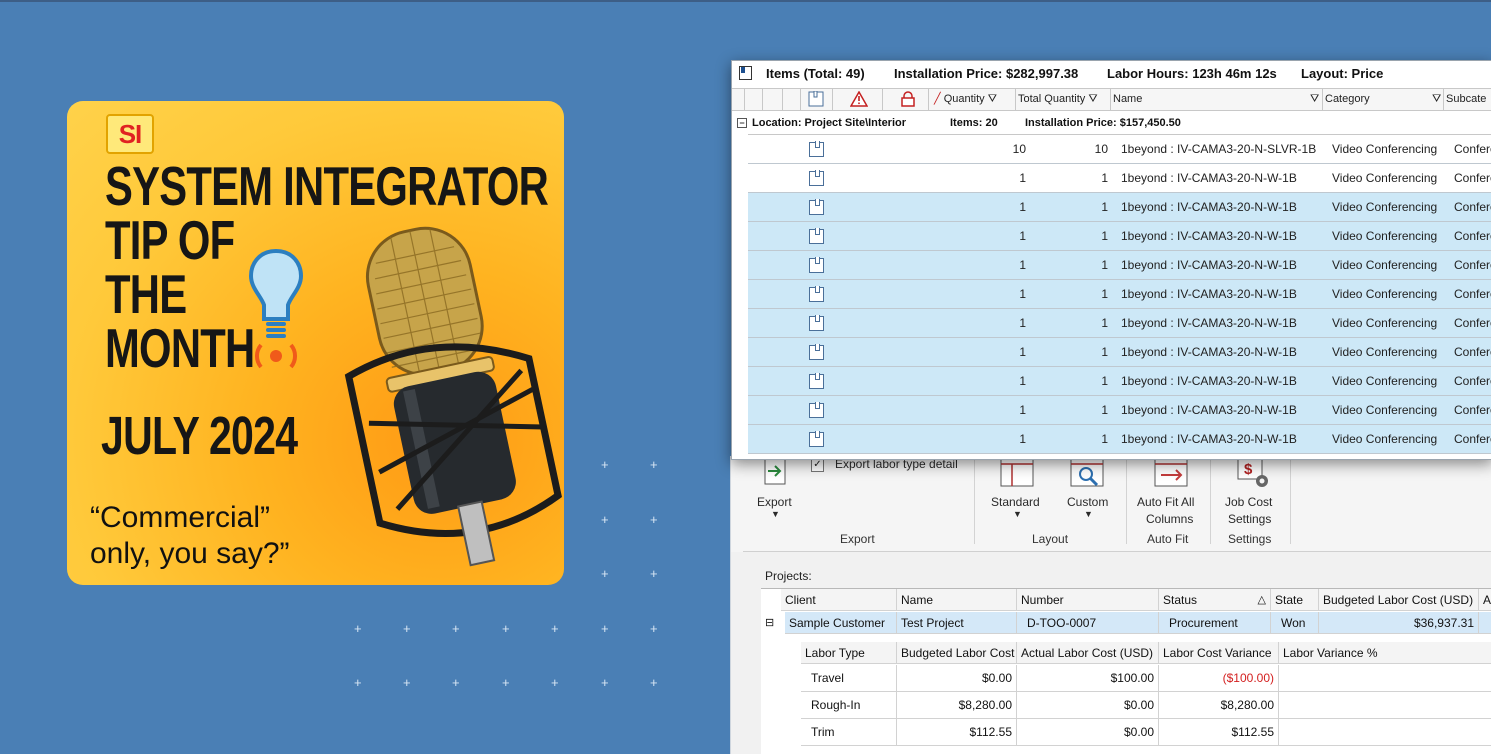  What do you see at coordinates (1385, 653) in the screenshot?
I see `labor-header-variance-pct: Labor Variance %` at bounding box center [1385, 653].